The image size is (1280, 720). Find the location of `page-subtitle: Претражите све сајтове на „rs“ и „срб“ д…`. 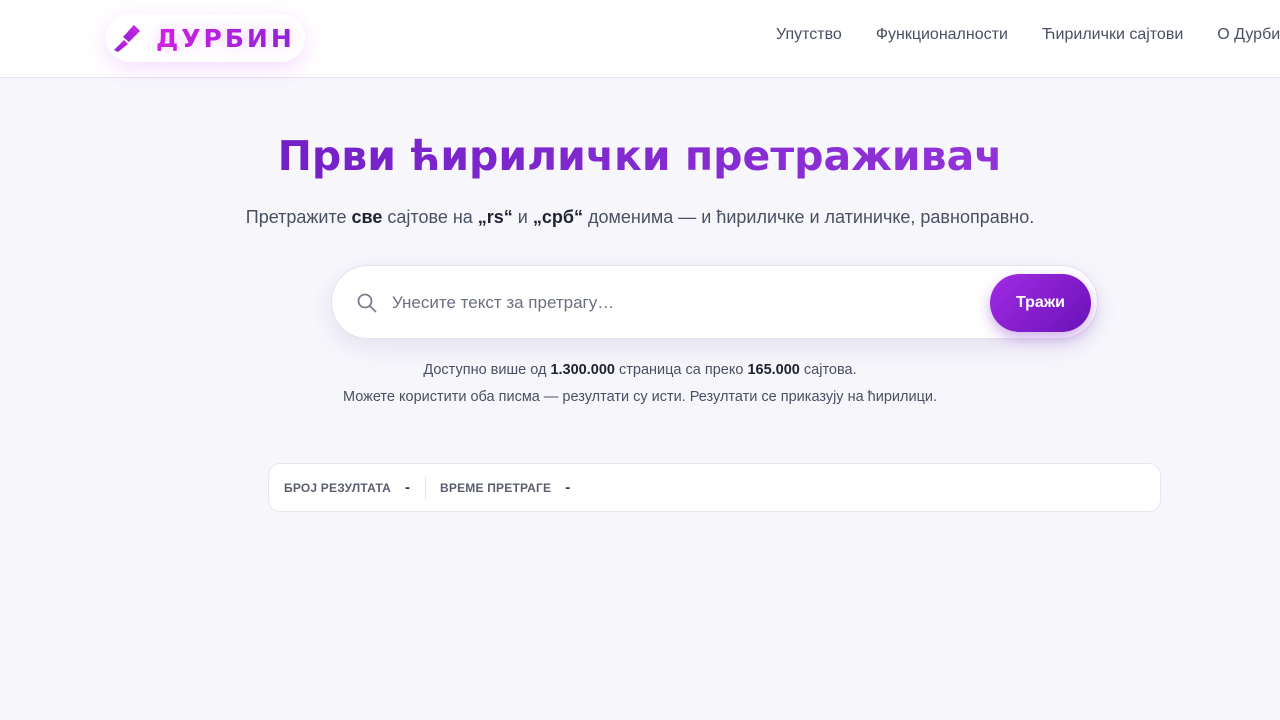

page-subtitle: Претражите све сајтове на „rs“ и „срб“ д… is located at coordinates (640, 217).